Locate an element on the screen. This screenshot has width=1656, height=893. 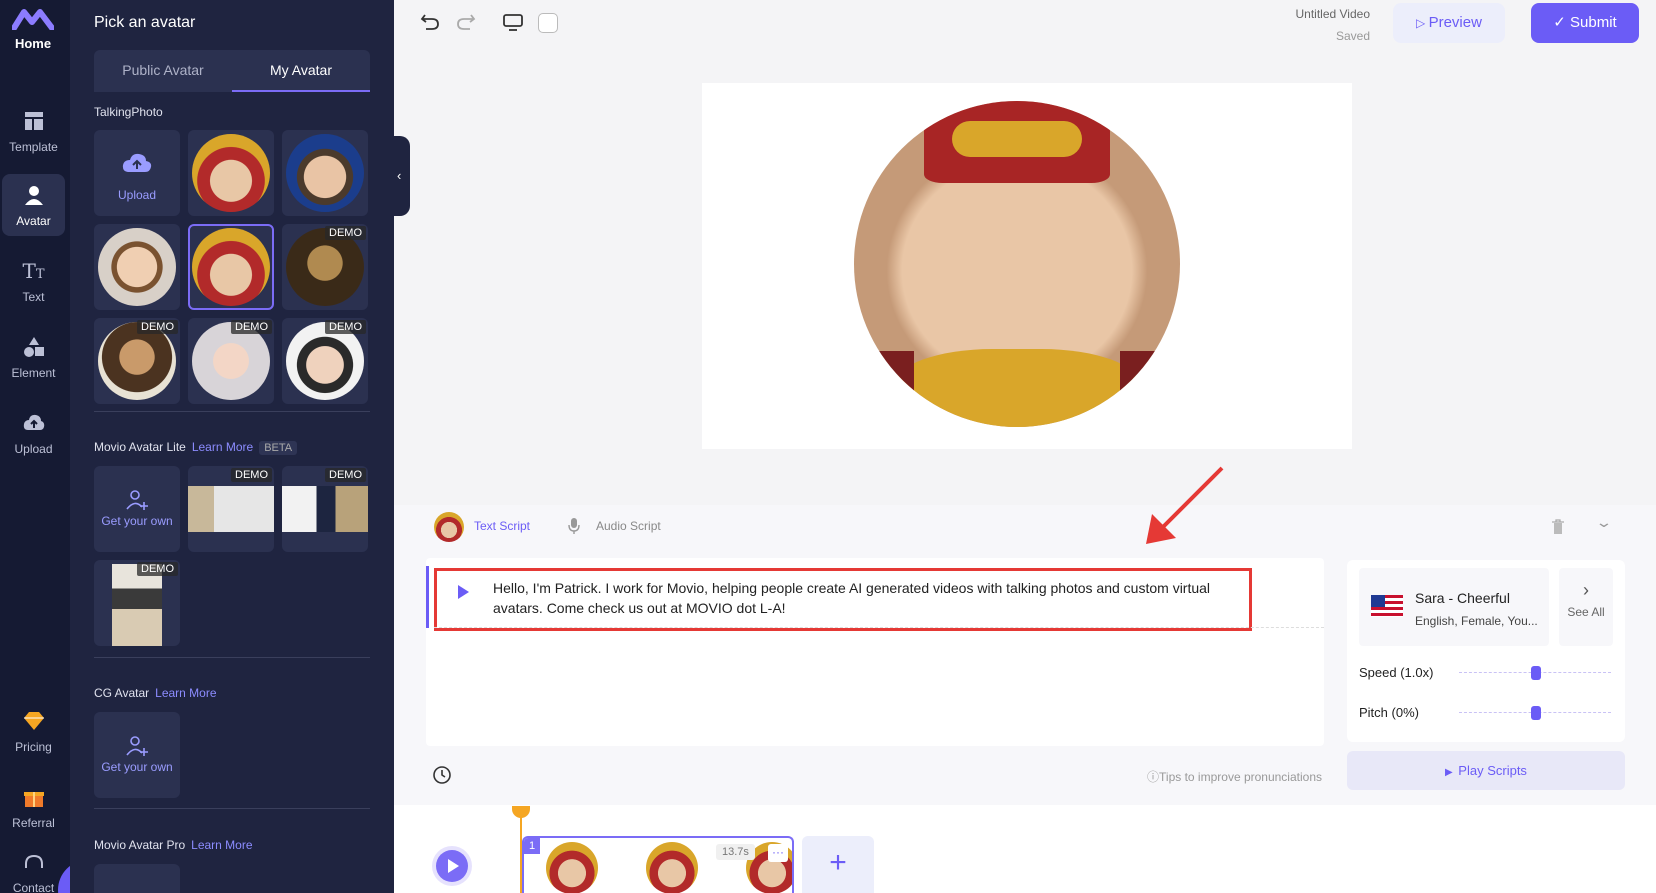
talkingphoto-title: TalkingPhoto is located at coordinates (128, 112).